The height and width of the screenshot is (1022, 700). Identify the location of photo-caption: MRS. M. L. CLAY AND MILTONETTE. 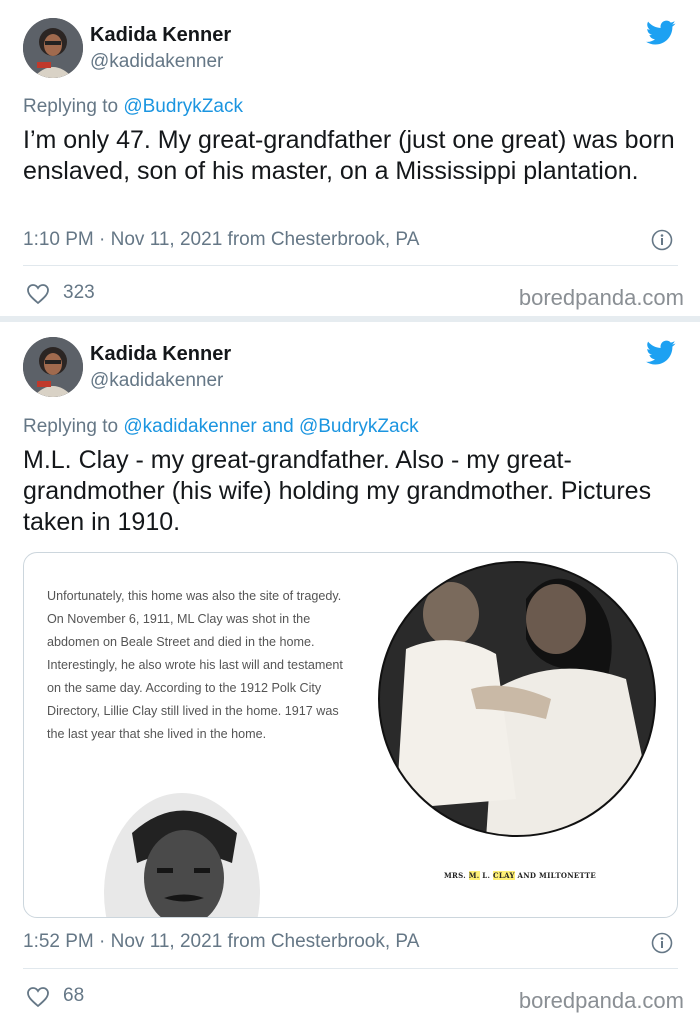
(520, 875).